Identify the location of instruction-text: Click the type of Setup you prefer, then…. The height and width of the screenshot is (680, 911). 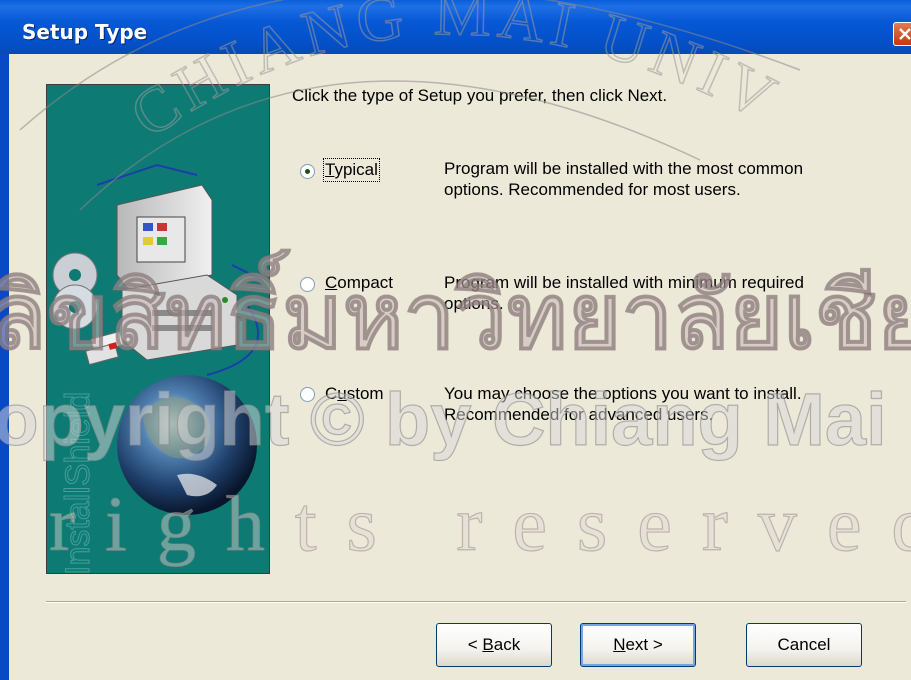
(480, 95).